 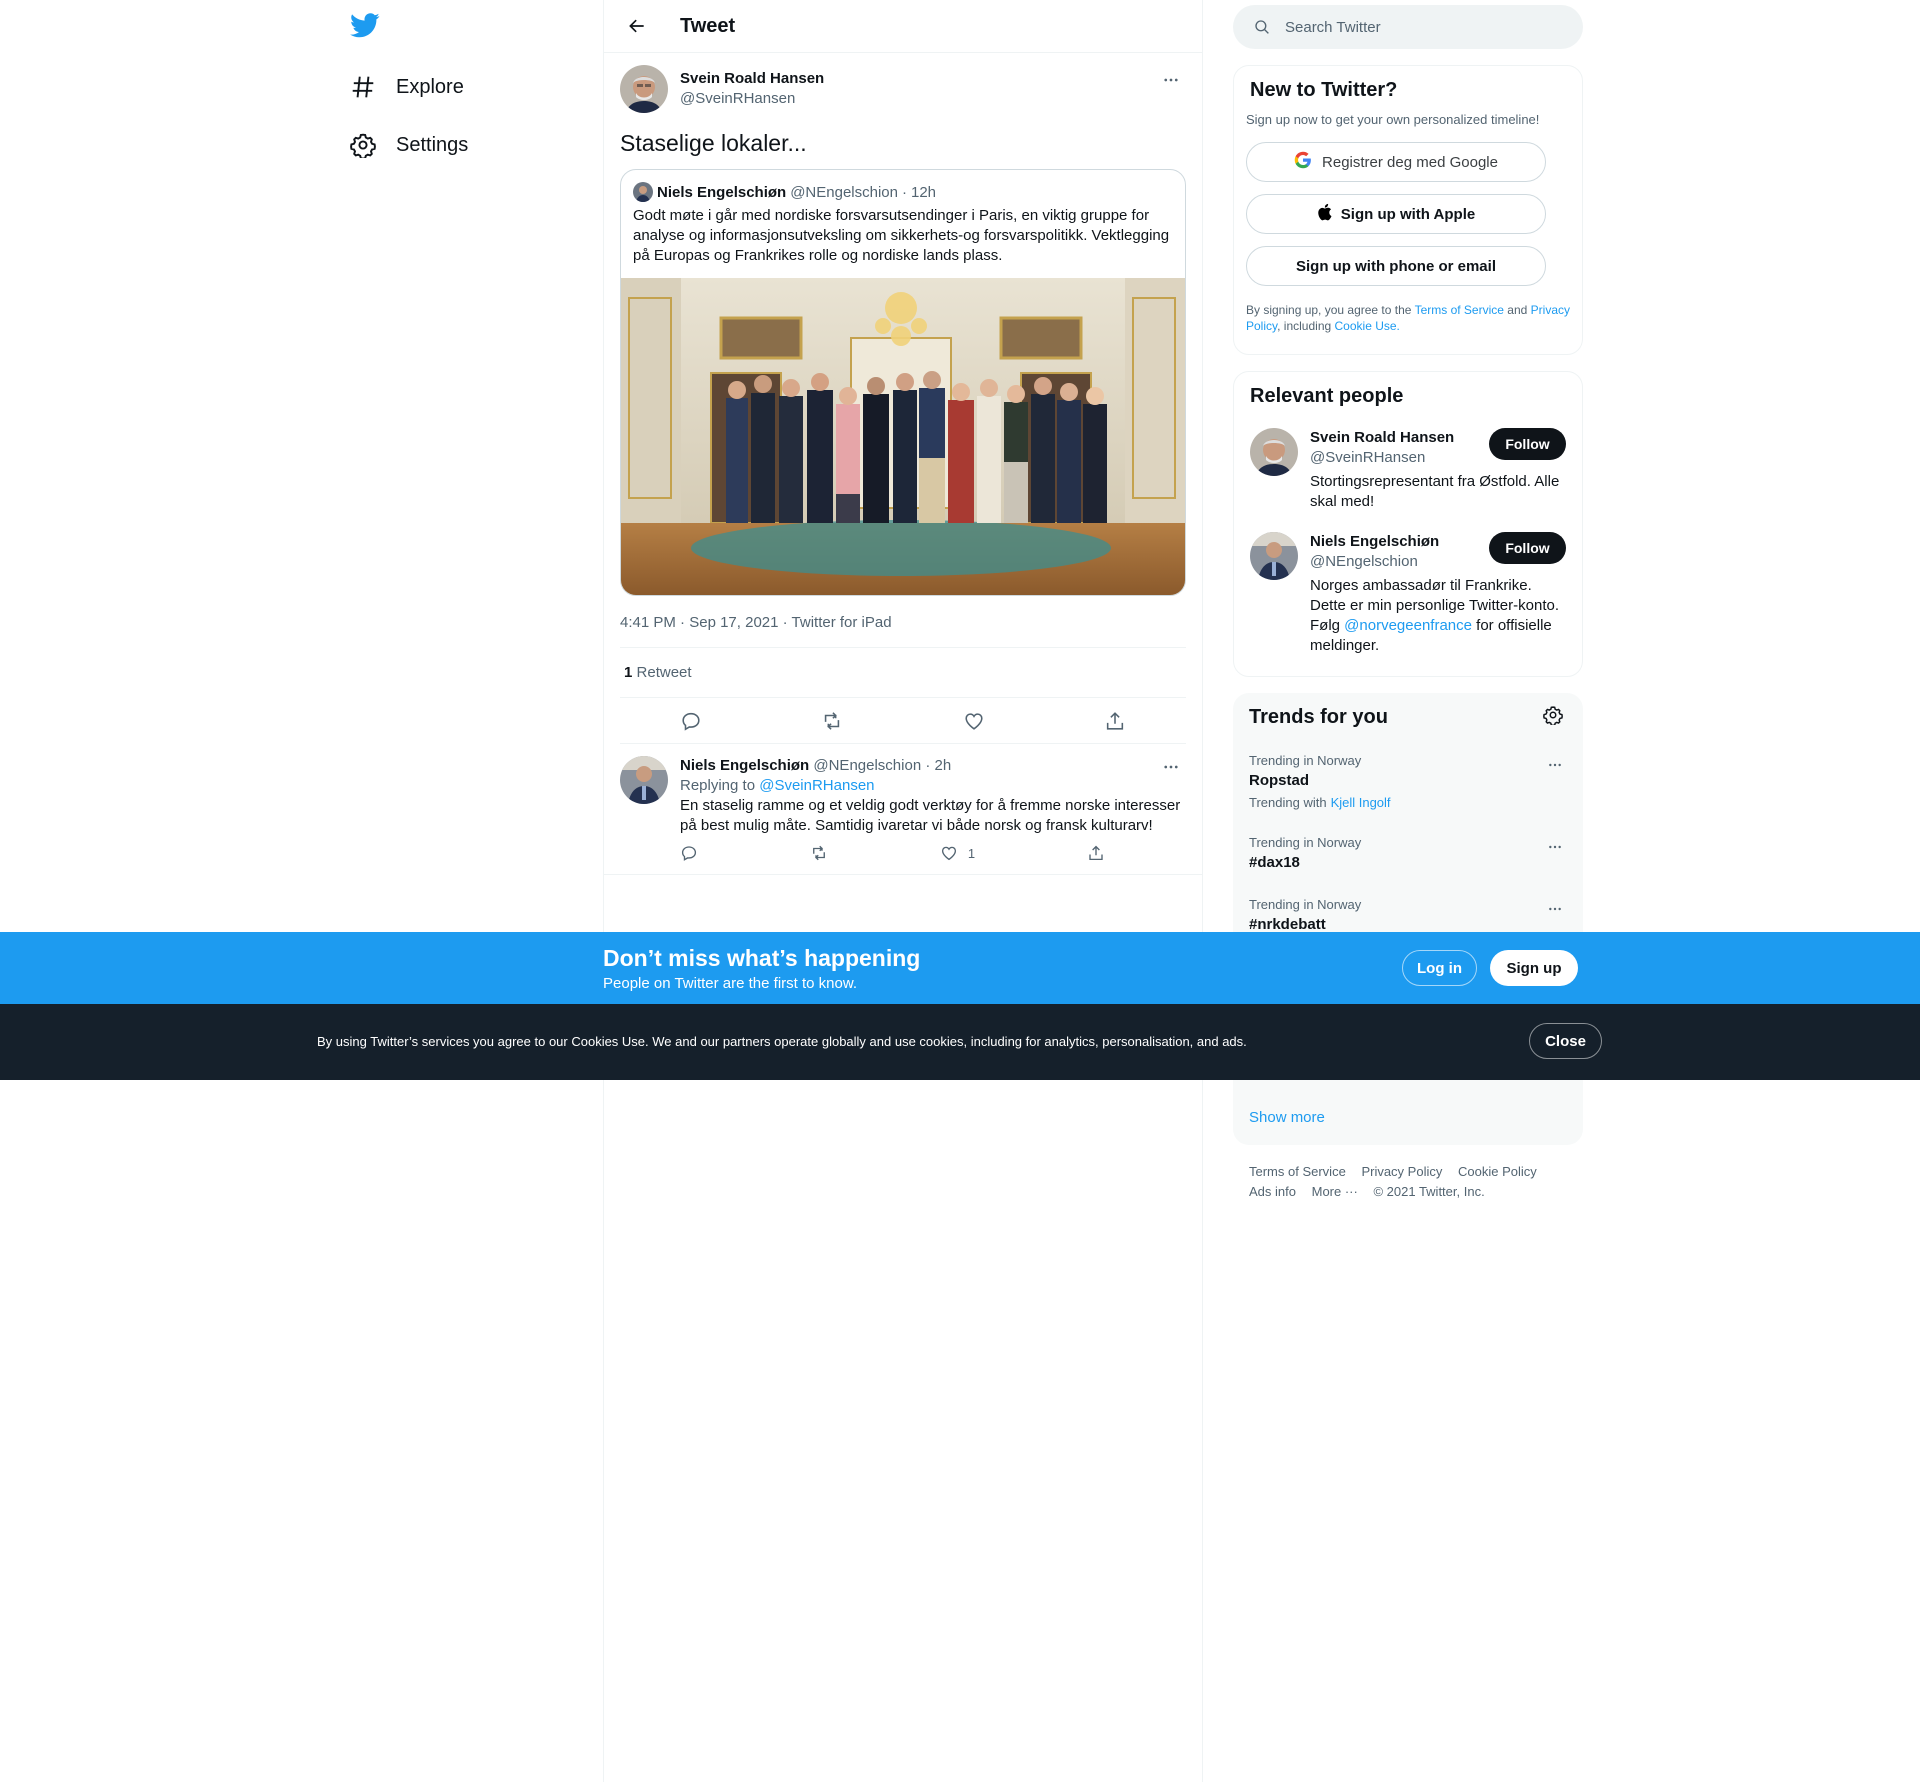 What do you see at coordinates (730, 983) in the screenshot?
I see `banner-subtitle: People on Twitter are the first to know.` at bounding box center [730, 983].